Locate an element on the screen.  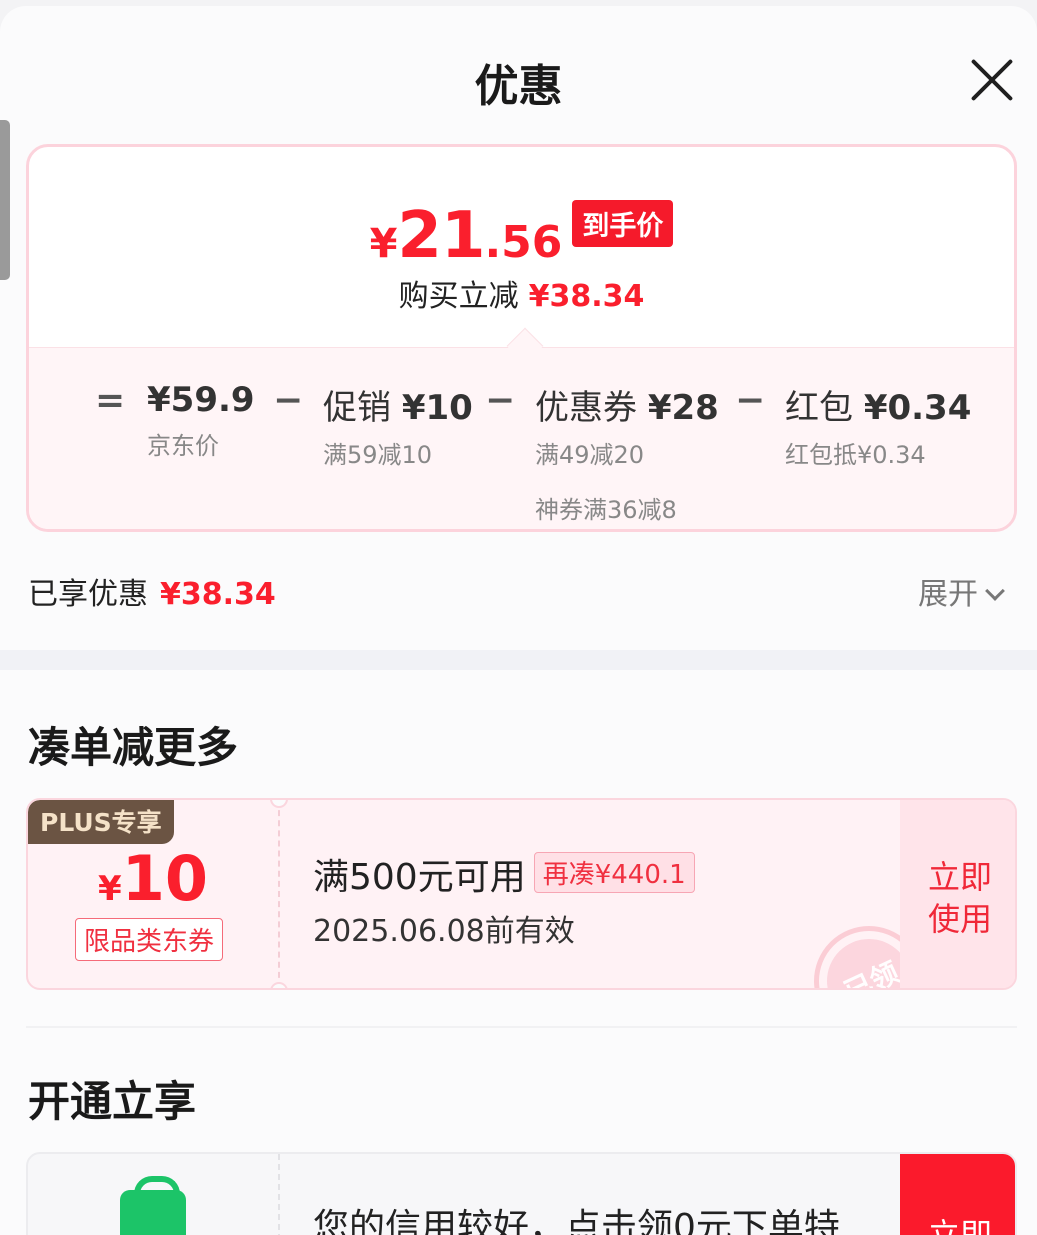
currency-symbol: ¥ is located at coordinates (383, 244).